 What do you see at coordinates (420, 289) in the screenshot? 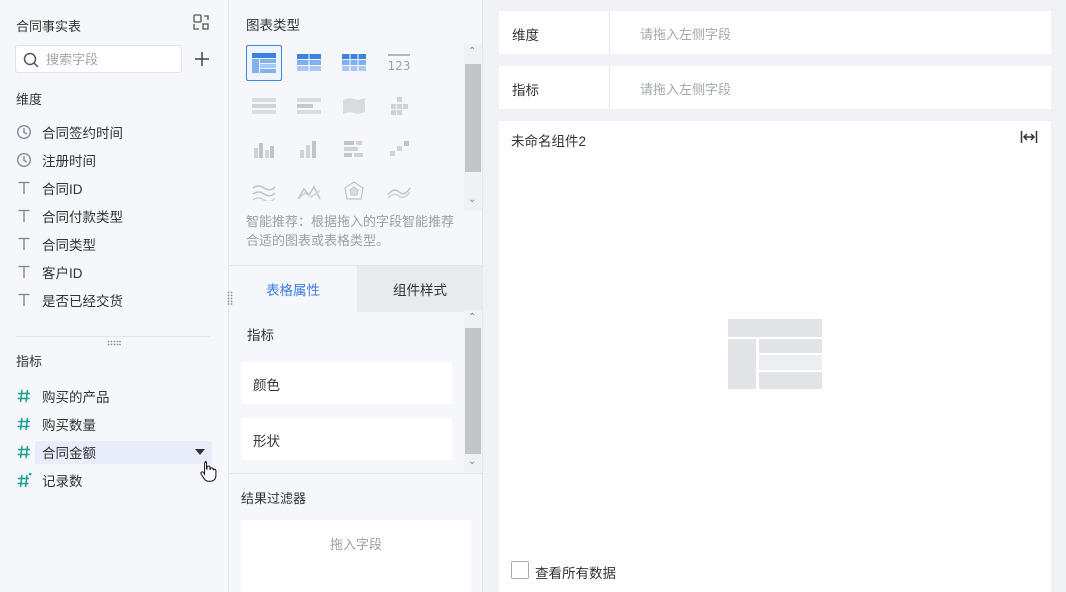
I see `tab-component-style: 组件样式` at bounding box center [420, 289].